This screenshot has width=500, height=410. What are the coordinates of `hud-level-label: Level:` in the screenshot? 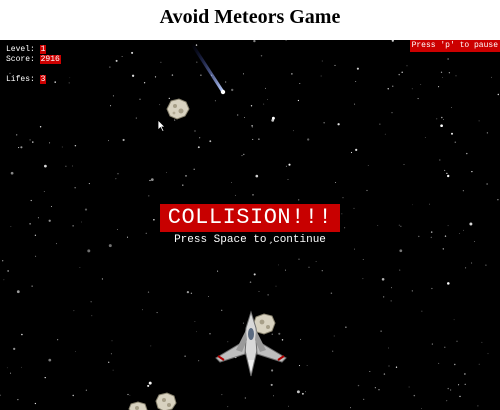 It's located at (20, 49).